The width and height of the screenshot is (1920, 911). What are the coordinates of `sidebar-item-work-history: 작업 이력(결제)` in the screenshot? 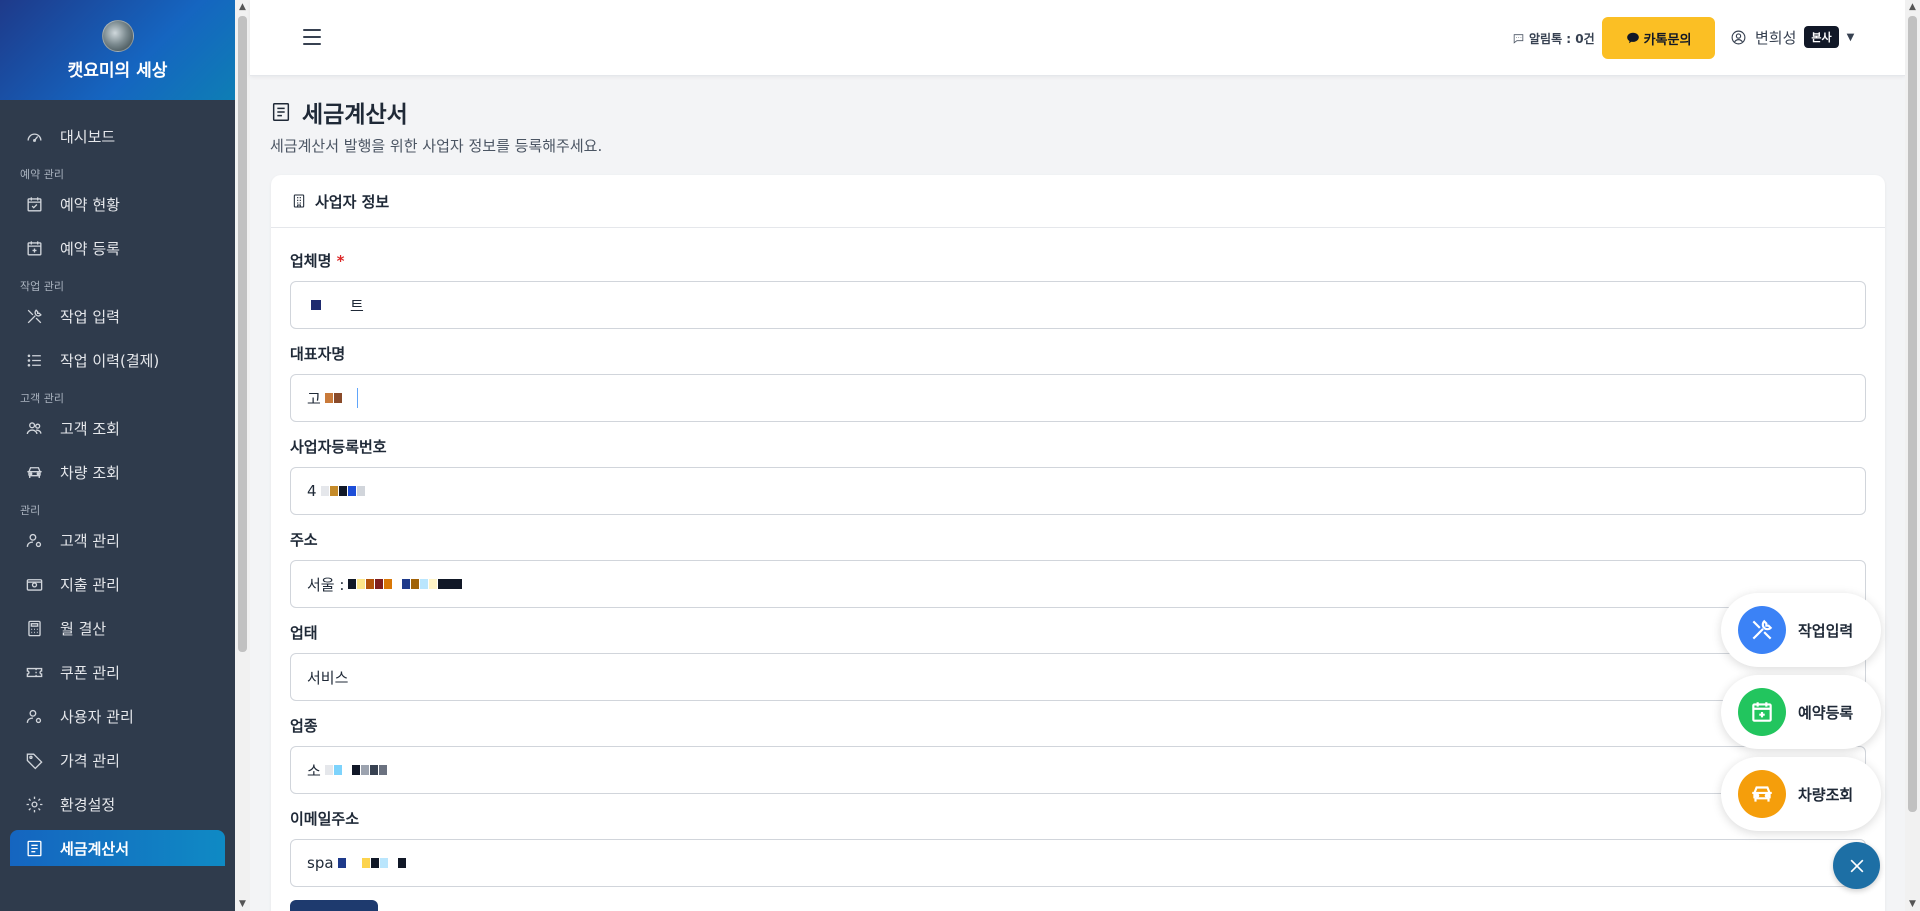 It's located at (117, 360).